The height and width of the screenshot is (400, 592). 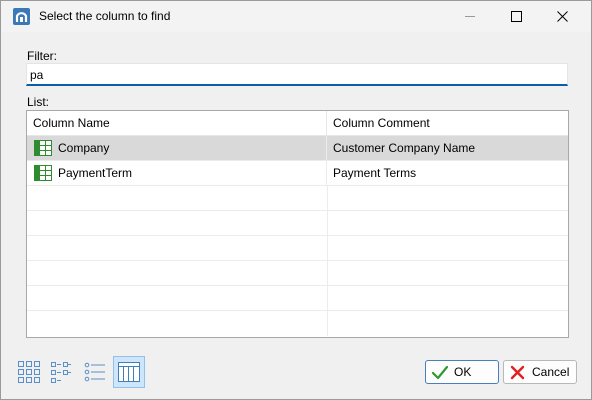 I want to click on table-row: PaymentTerm Payment Terms, so click(x=297, y=173).